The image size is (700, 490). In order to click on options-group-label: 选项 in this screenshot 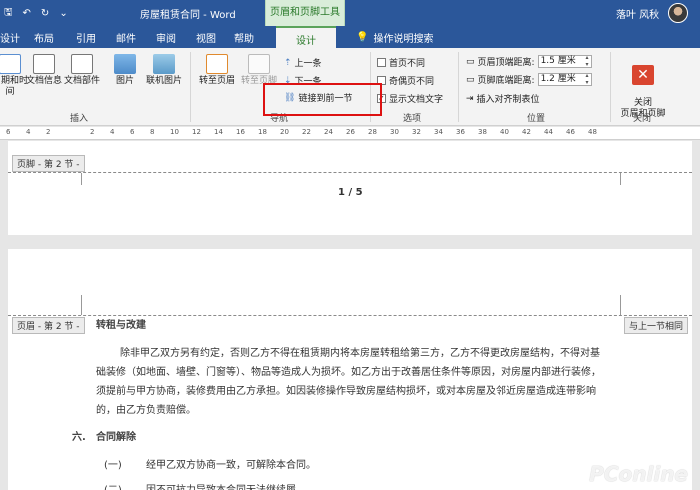, I will do `click(412, 119)`.